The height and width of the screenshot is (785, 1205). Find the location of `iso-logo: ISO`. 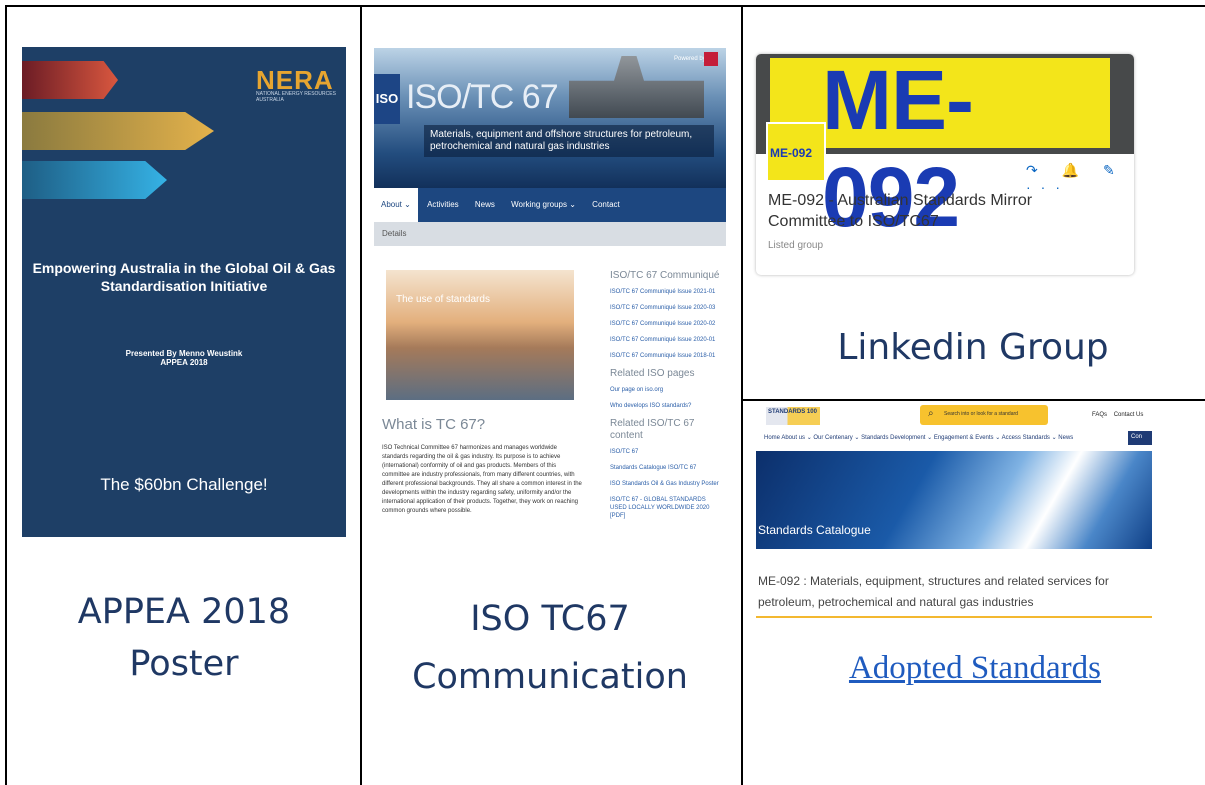

iso-logo: ISO is located at coordinates (387, 99).